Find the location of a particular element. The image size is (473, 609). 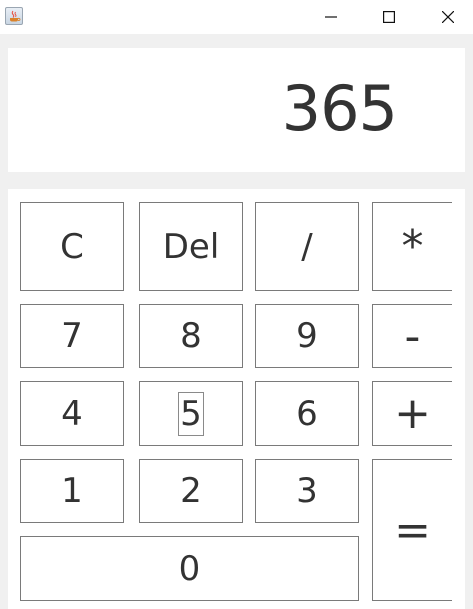

digit-7-button: 7 is located at coordinates (72, 336).